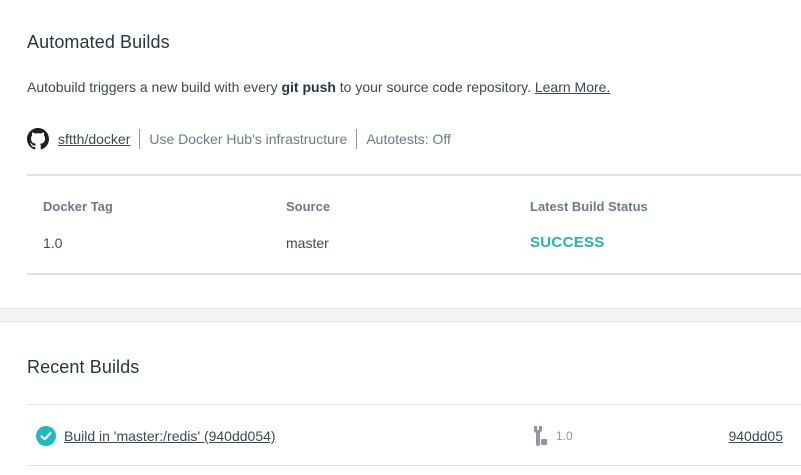 The width and height of the screenshot is (801, 475). I want to click on repo-link: sftth/docker, so click(94, 139).